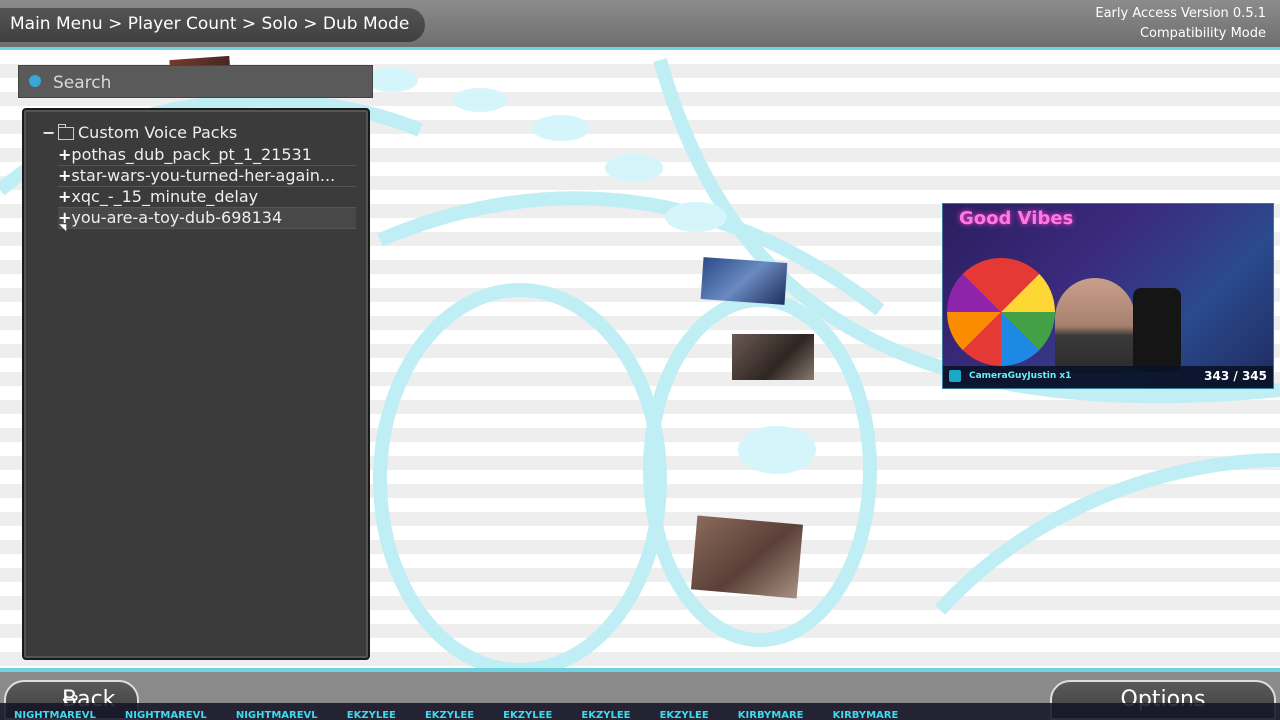  I want to click on collapse-icon: −, so click(48, 132).